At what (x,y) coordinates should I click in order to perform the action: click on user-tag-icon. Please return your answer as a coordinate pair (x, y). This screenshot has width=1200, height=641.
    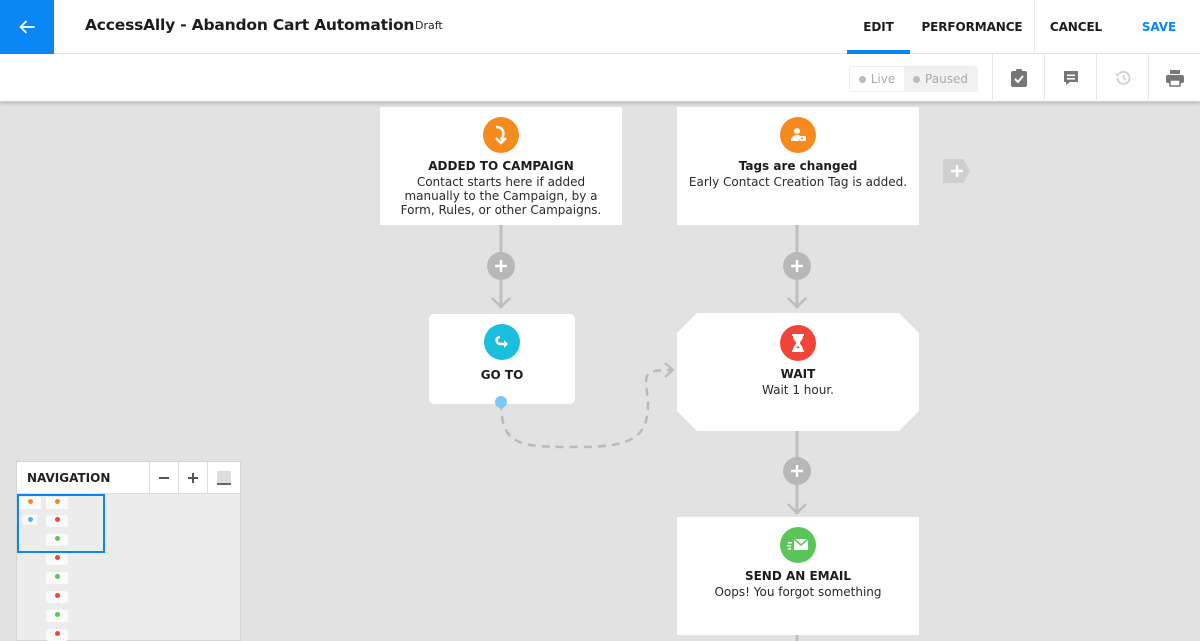
    Looking at the image, I should click on (798, 135).